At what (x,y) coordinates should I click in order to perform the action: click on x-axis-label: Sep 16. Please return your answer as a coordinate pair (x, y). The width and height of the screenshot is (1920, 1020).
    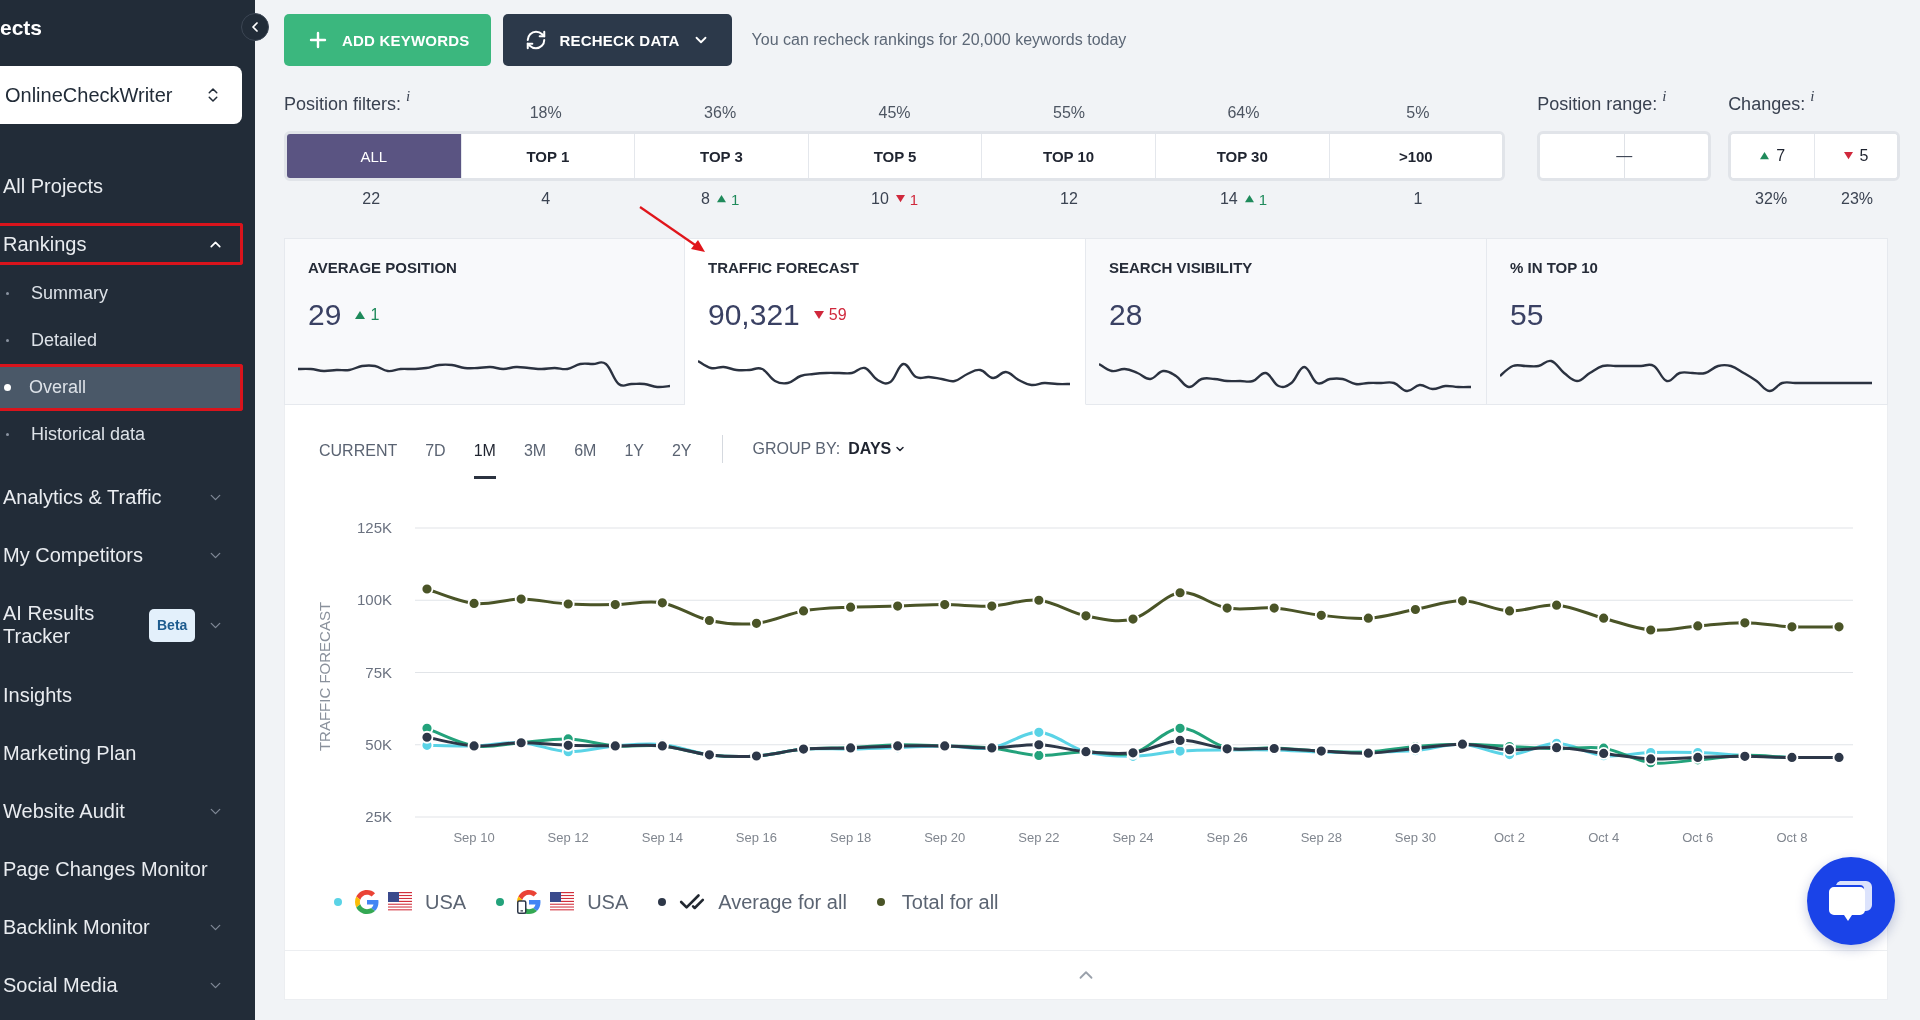
    Looking at the image, I should click on (756, 837).